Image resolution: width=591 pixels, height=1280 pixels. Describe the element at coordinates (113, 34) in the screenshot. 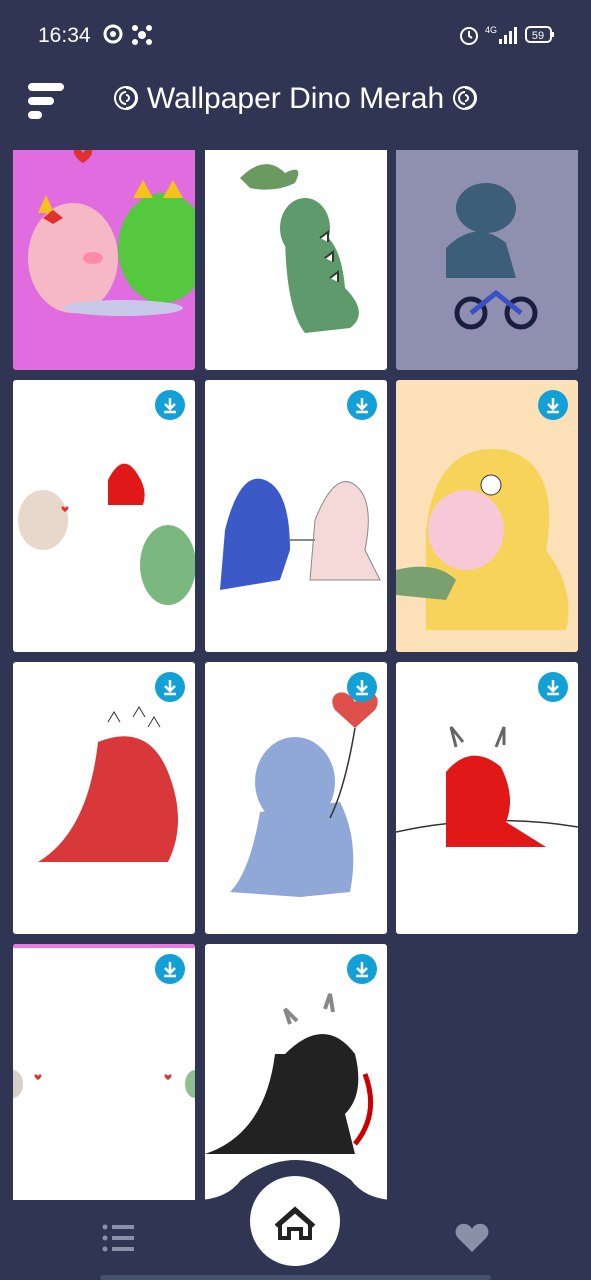

I see `app-notification-icon` at that location.